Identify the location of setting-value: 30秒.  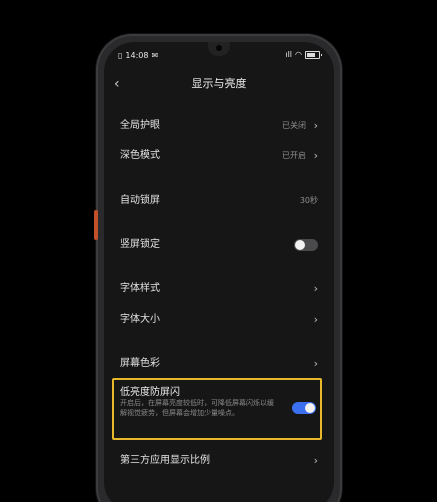
(308, 200).